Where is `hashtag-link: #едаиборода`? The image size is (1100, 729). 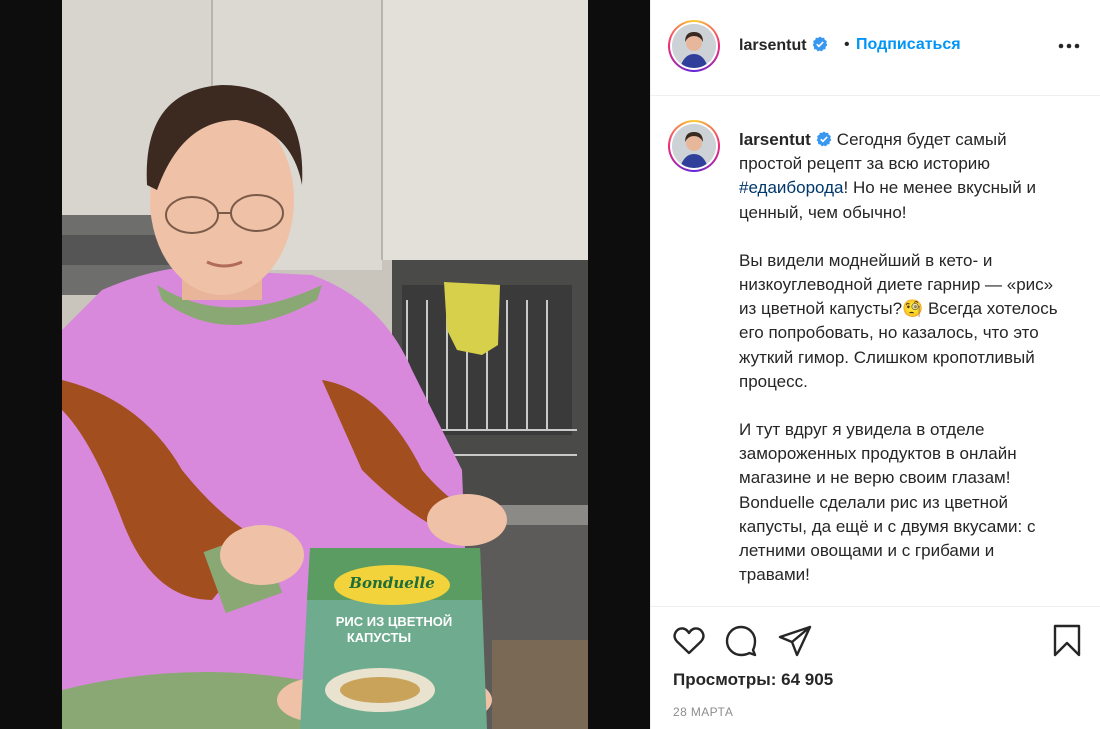 hashtag-link: #едаиборода is located at coordinates (791, 187).